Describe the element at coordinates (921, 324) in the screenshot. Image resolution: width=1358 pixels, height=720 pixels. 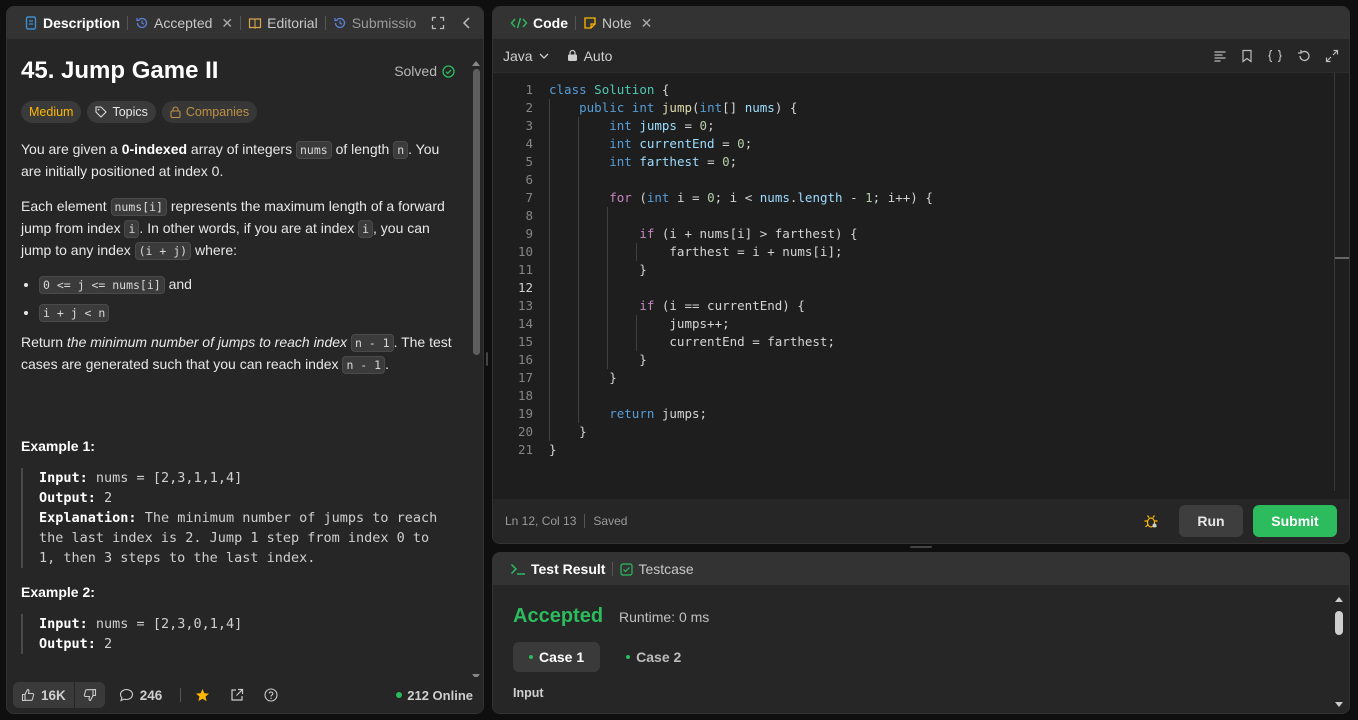
I see `code-line: 14 jumps++;` at that location.